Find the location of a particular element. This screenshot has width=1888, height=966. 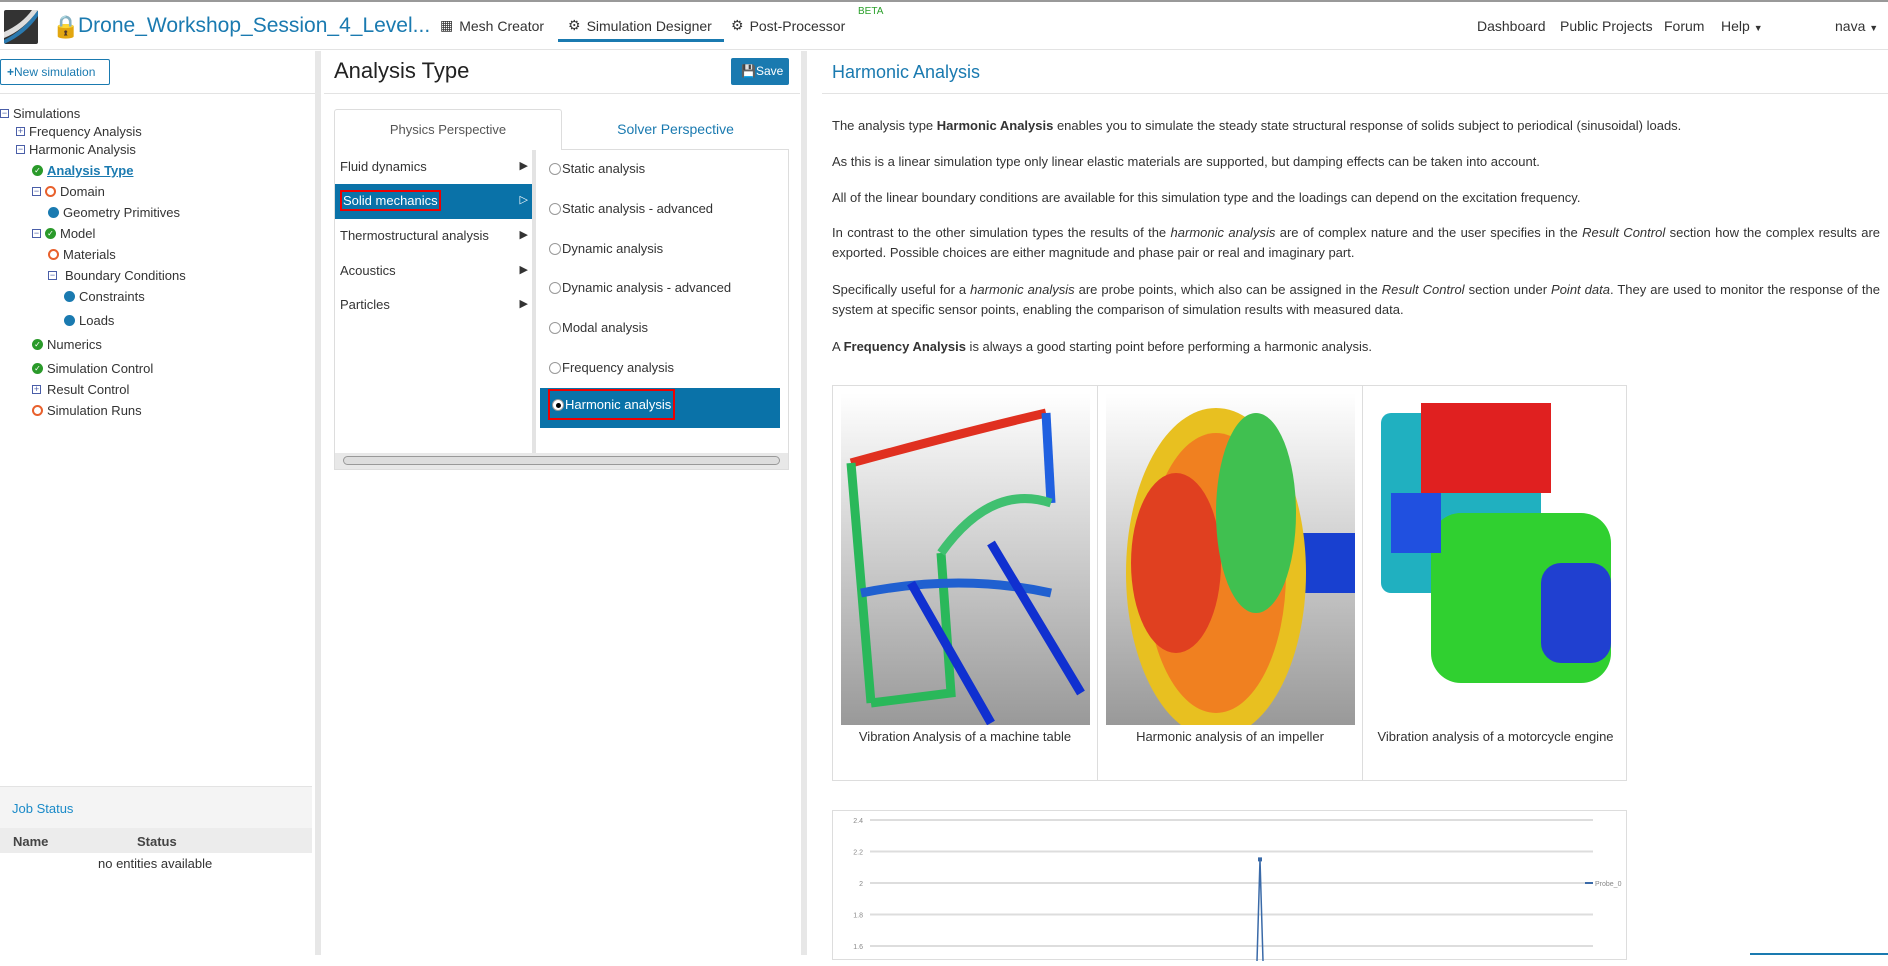

nav-mesh-creator: ▦ Mesh Creator is located at coordinates (492, 25).